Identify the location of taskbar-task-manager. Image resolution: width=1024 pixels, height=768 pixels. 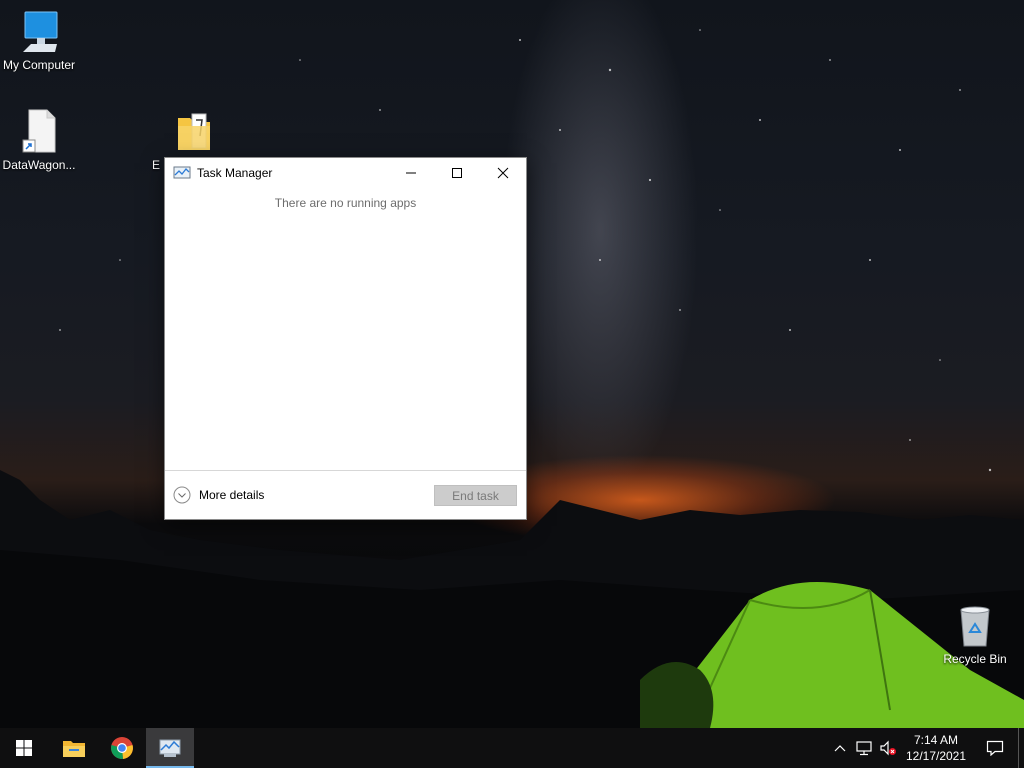
(170, 748).